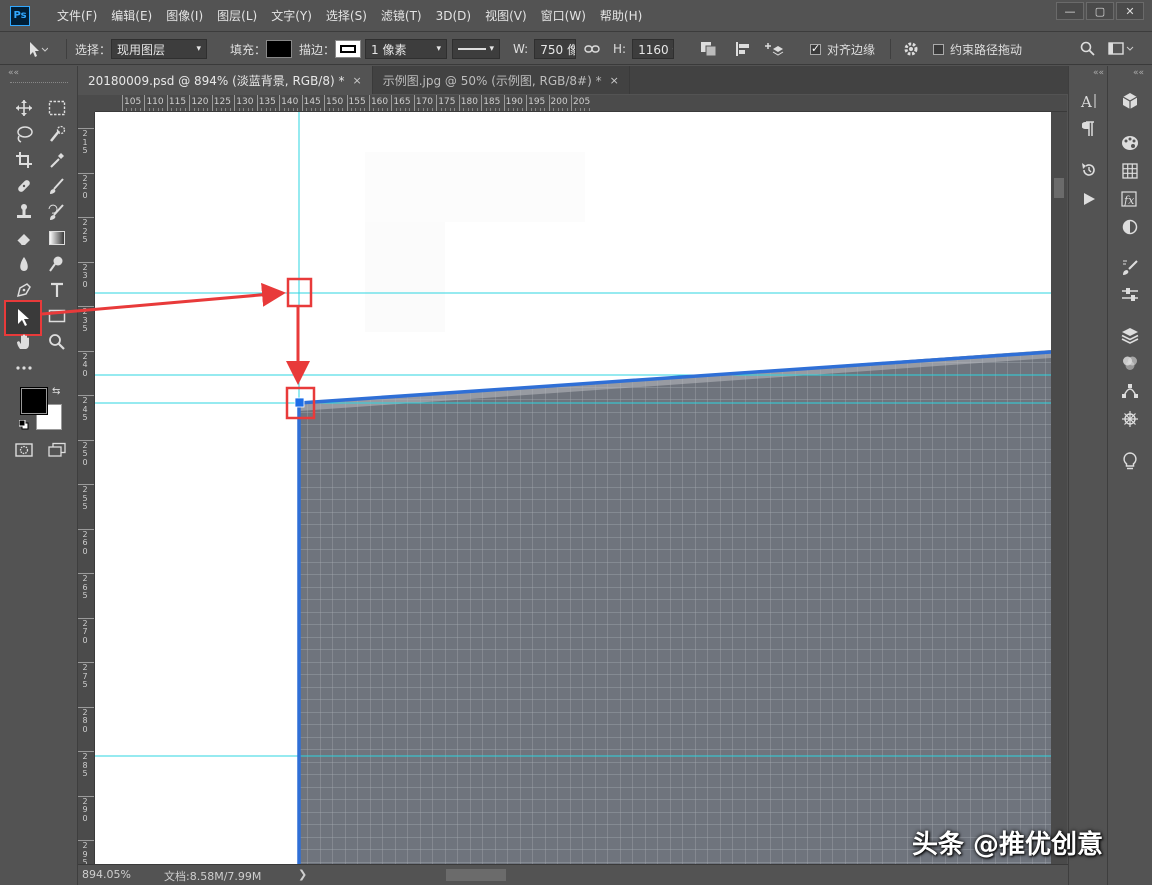 The width and height of the screenshot is (1152, 885). What do you see at coordinates (1130, 199) in the screenshot?
I see `styles-fx-icon: fx` at bounding box center [1130, 199].